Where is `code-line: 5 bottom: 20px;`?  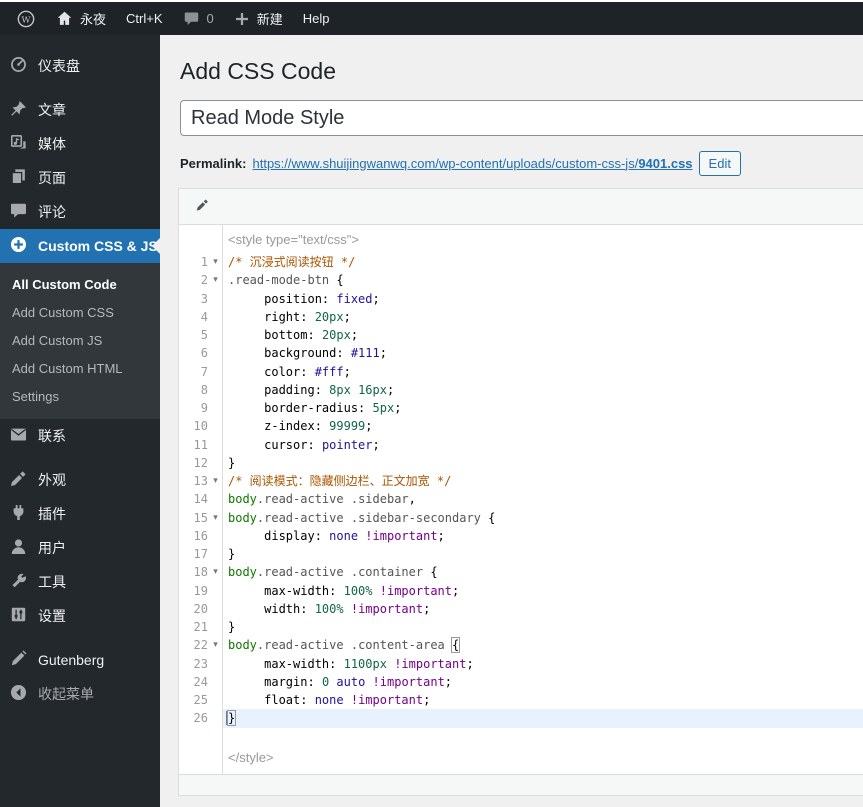
code-line: 5 bottom: 20px; is located at coordinates (521, 335).